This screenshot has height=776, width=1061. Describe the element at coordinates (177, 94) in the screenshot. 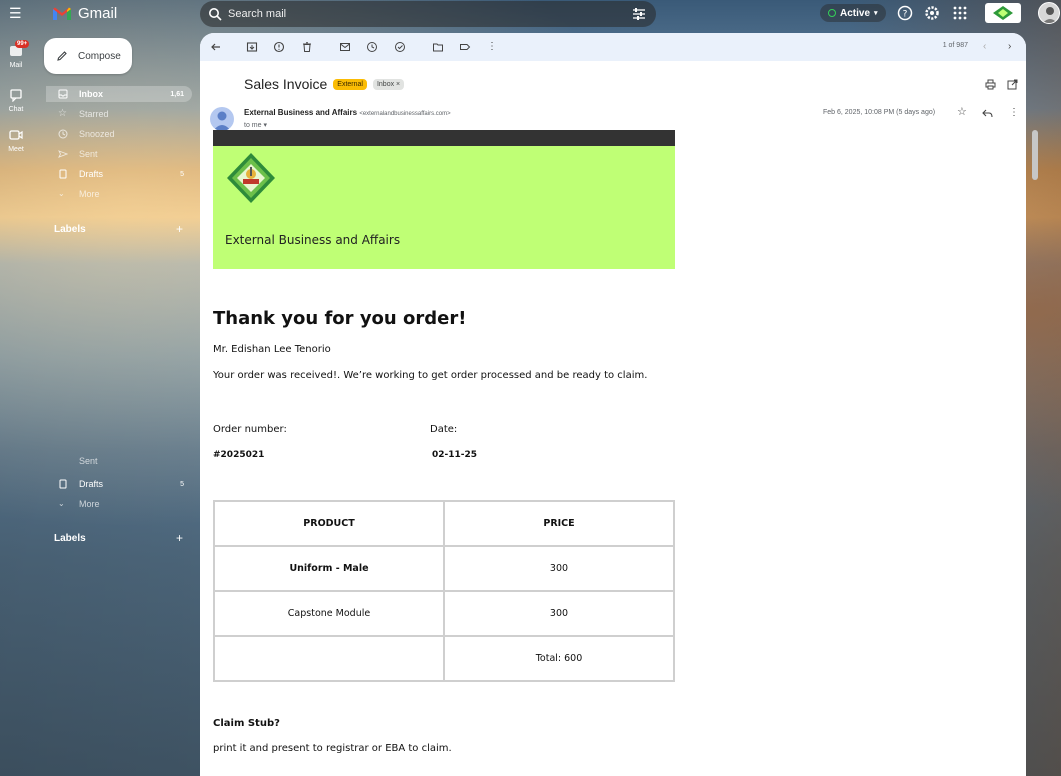

I see `unread-count: 1,61` at that location.